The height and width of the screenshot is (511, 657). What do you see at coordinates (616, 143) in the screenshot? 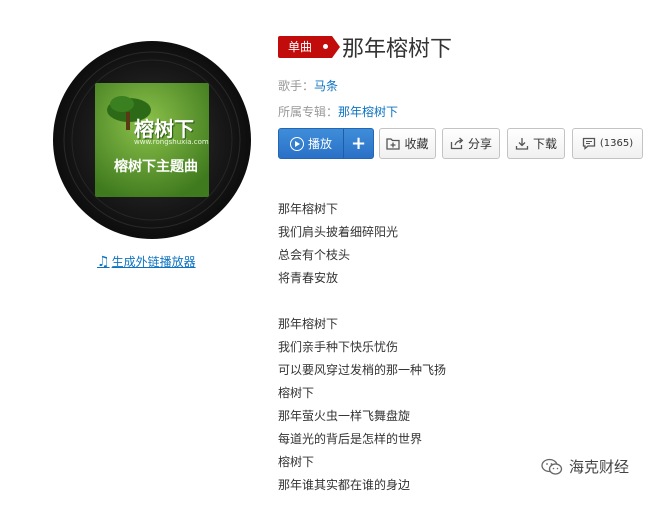
I see `comment-count: (1365)` at bounding box center [616, 143].